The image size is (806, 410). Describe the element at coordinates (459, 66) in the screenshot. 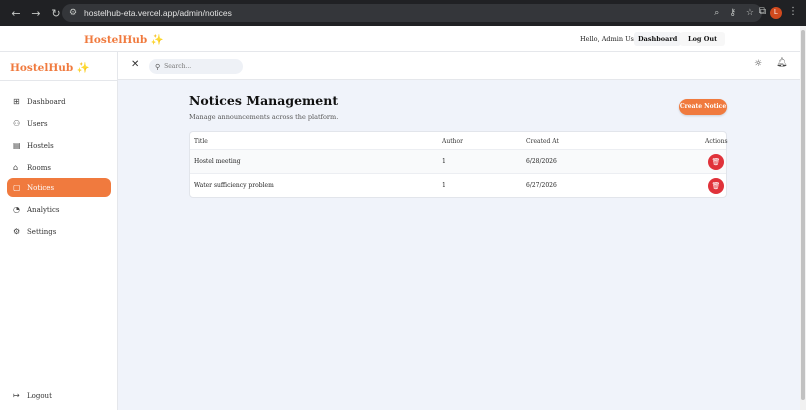

I see `main-header: ✕ ⚲ ☼ 🔔︎` at that location.